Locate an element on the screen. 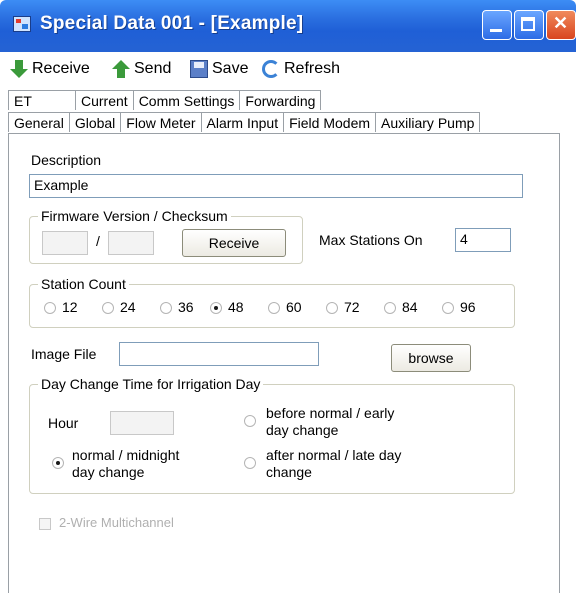 The height and width of the screenshot is (596, 576). receive-button: Receive is located at coordinates (50, 69).